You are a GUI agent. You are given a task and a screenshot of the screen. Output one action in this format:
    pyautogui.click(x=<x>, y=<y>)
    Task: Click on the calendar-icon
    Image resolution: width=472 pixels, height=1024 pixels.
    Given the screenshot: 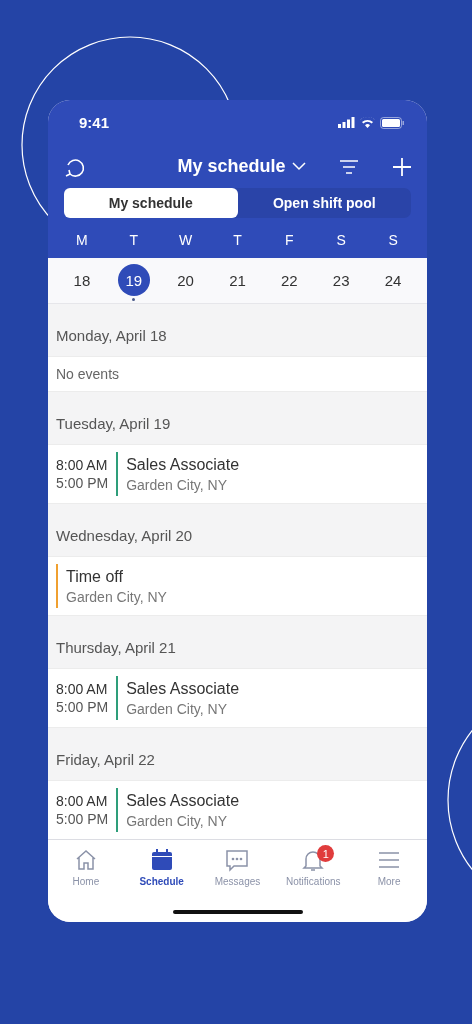 What is the action you would take?
    pyautogui.click(x=161, y=860)
    